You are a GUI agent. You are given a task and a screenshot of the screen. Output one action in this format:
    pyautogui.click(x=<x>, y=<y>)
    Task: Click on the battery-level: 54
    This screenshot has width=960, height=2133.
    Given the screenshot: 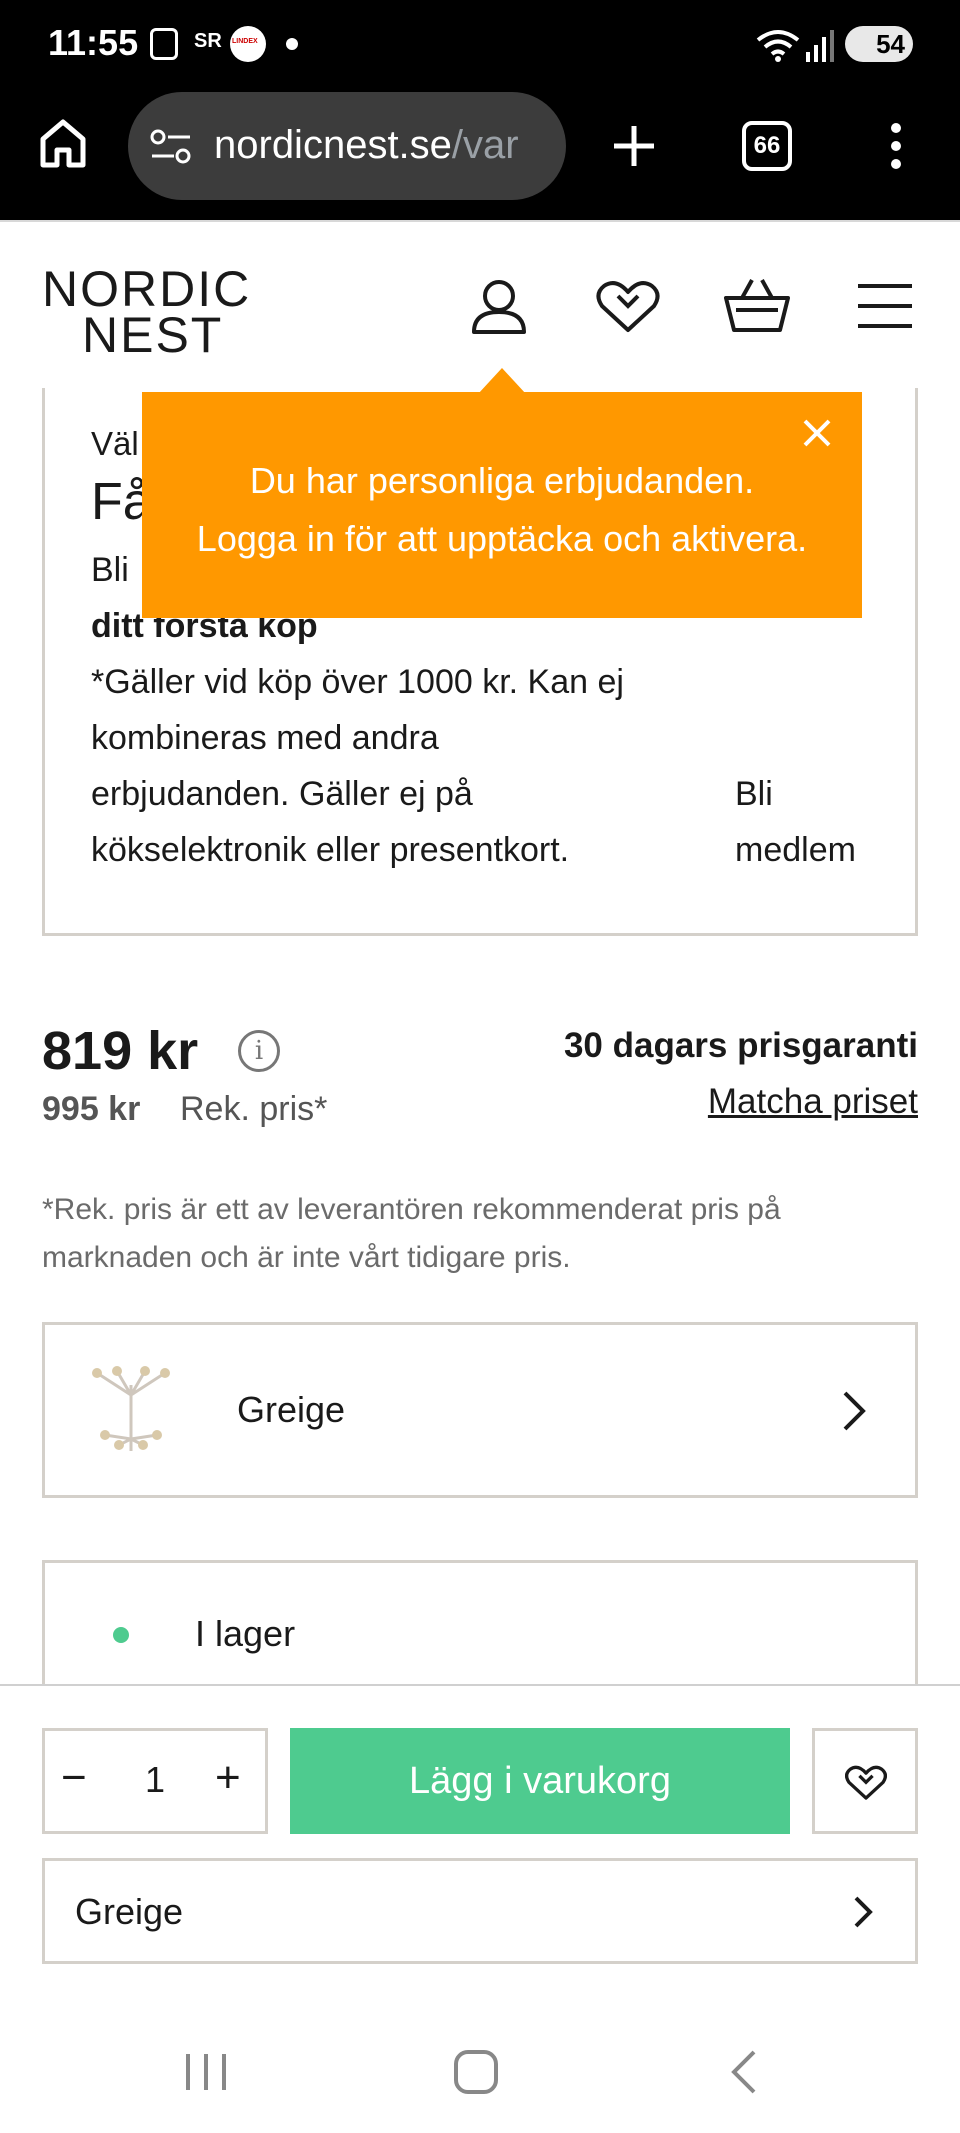 What is the action you would take?
    pyautogui.click(x=890, y=43)
    